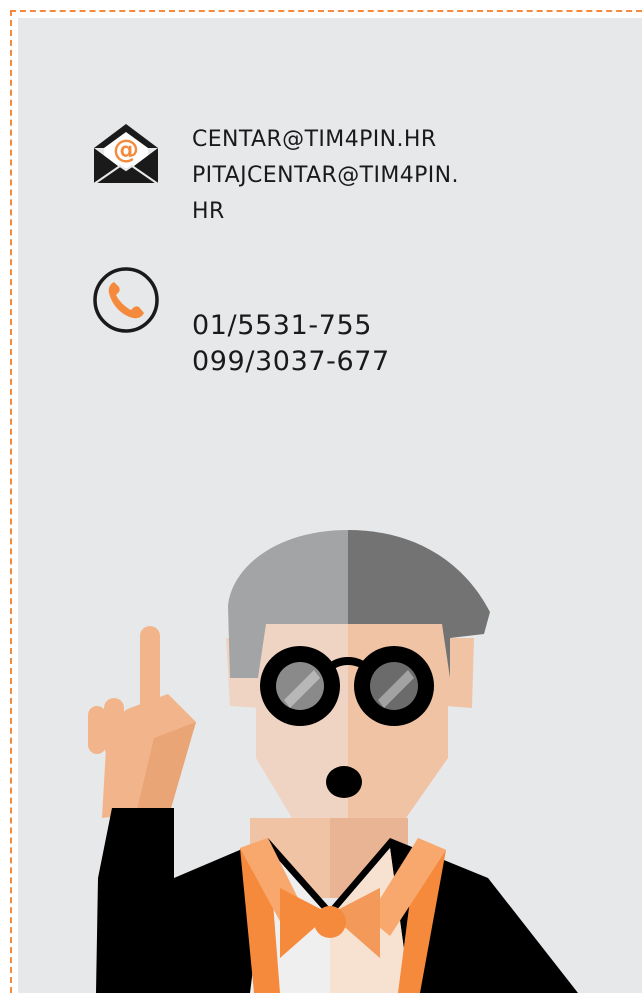 The image size is (642, 993). What do you see at coordinates (344, 782) in the screenshot?
I see `mouth` at bounding box center [344, 782].